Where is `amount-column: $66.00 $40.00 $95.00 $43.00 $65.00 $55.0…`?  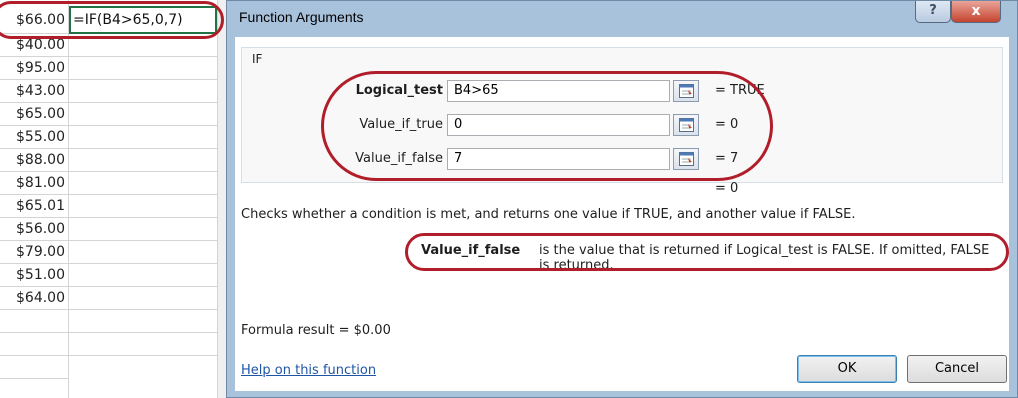 amount-column: $66.00 $40.00 $95.00 $43.00 $65.00 $55.0… is located at coordinates (34, 199).